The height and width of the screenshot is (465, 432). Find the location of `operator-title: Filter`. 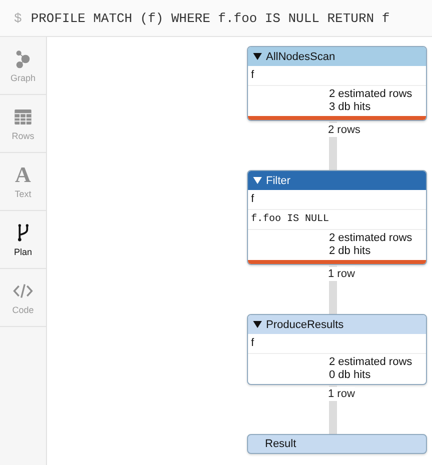

operator-title: Filter is located at coordinates (278, 180).